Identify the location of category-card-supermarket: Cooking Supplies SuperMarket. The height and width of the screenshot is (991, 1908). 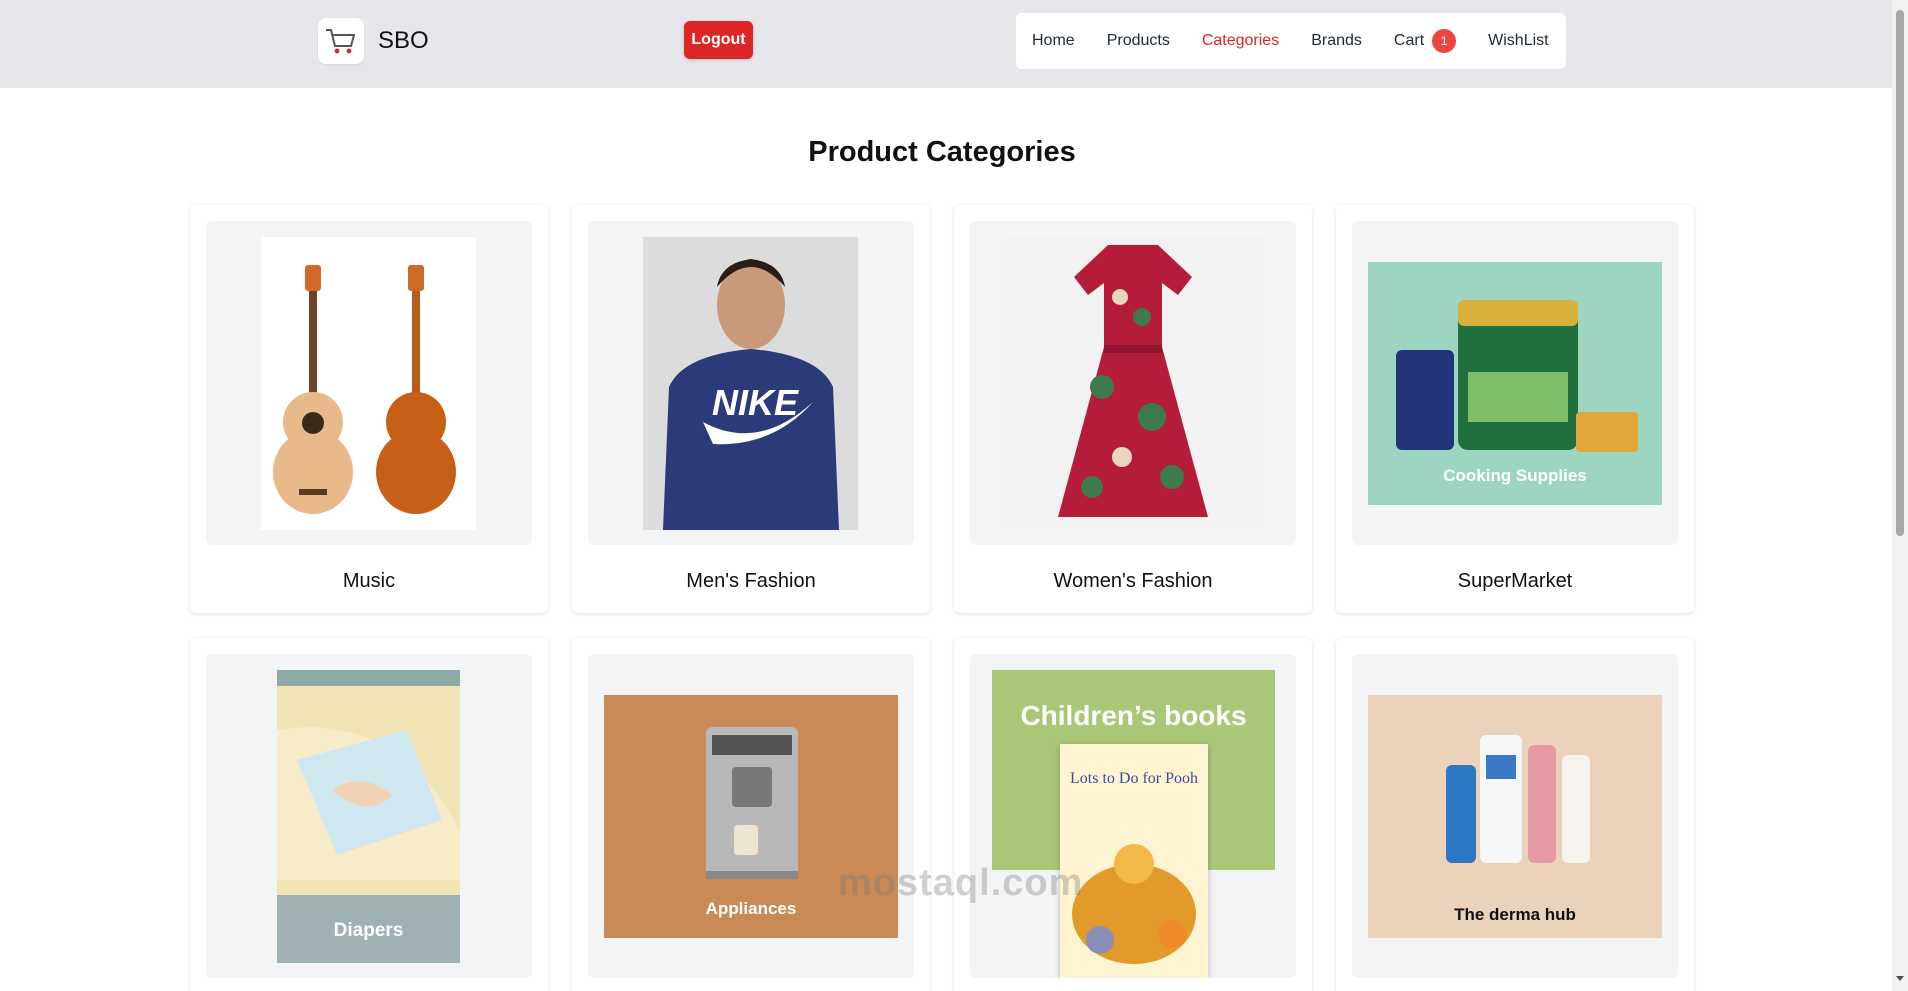
(1515, 409).